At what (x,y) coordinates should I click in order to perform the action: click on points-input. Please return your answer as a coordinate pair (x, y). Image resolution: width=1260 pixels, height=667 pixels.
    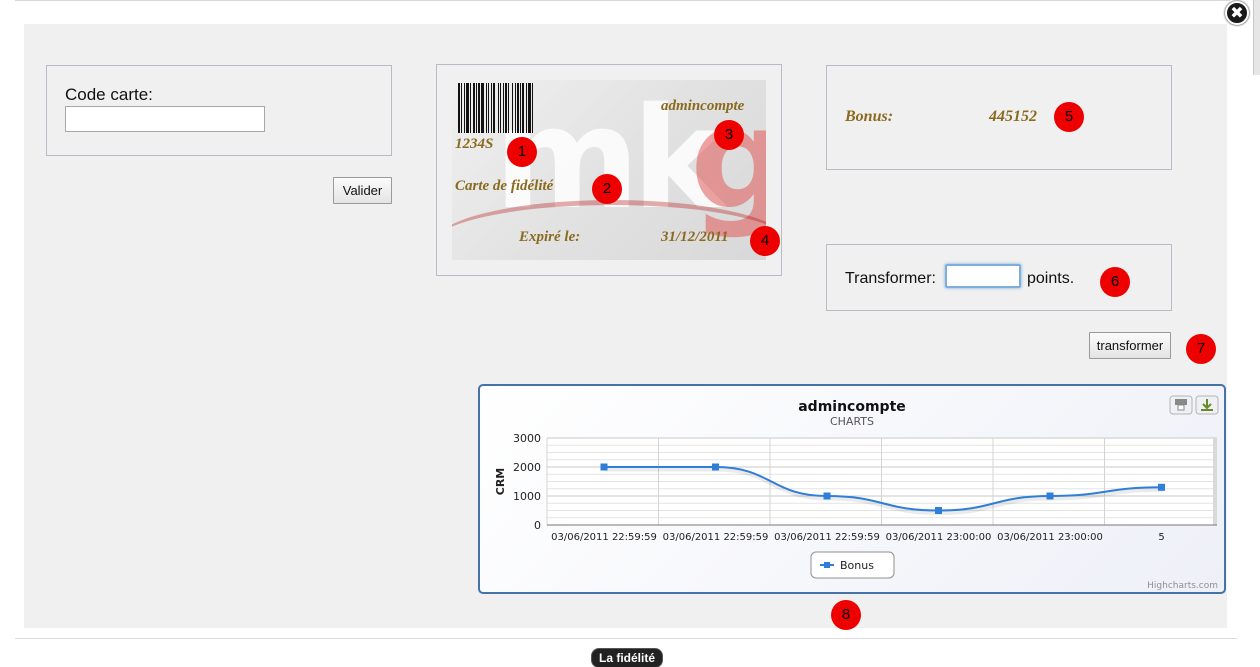
    Looking at the image, I should click on (983, 276).